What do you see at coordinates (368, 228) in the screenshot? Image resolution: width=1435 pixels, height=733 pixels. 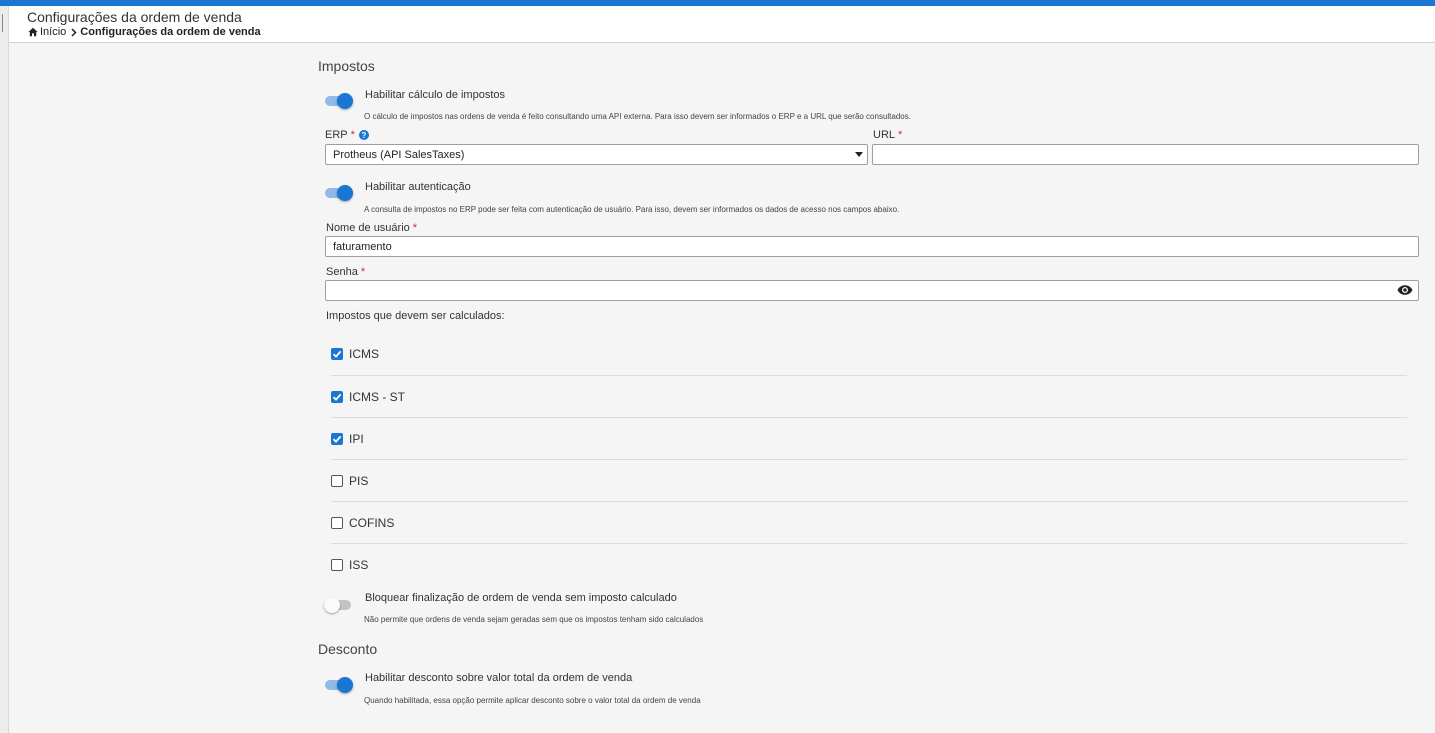 I see `username-label-text: Nome de usuário` at bounding box center [368, 228].